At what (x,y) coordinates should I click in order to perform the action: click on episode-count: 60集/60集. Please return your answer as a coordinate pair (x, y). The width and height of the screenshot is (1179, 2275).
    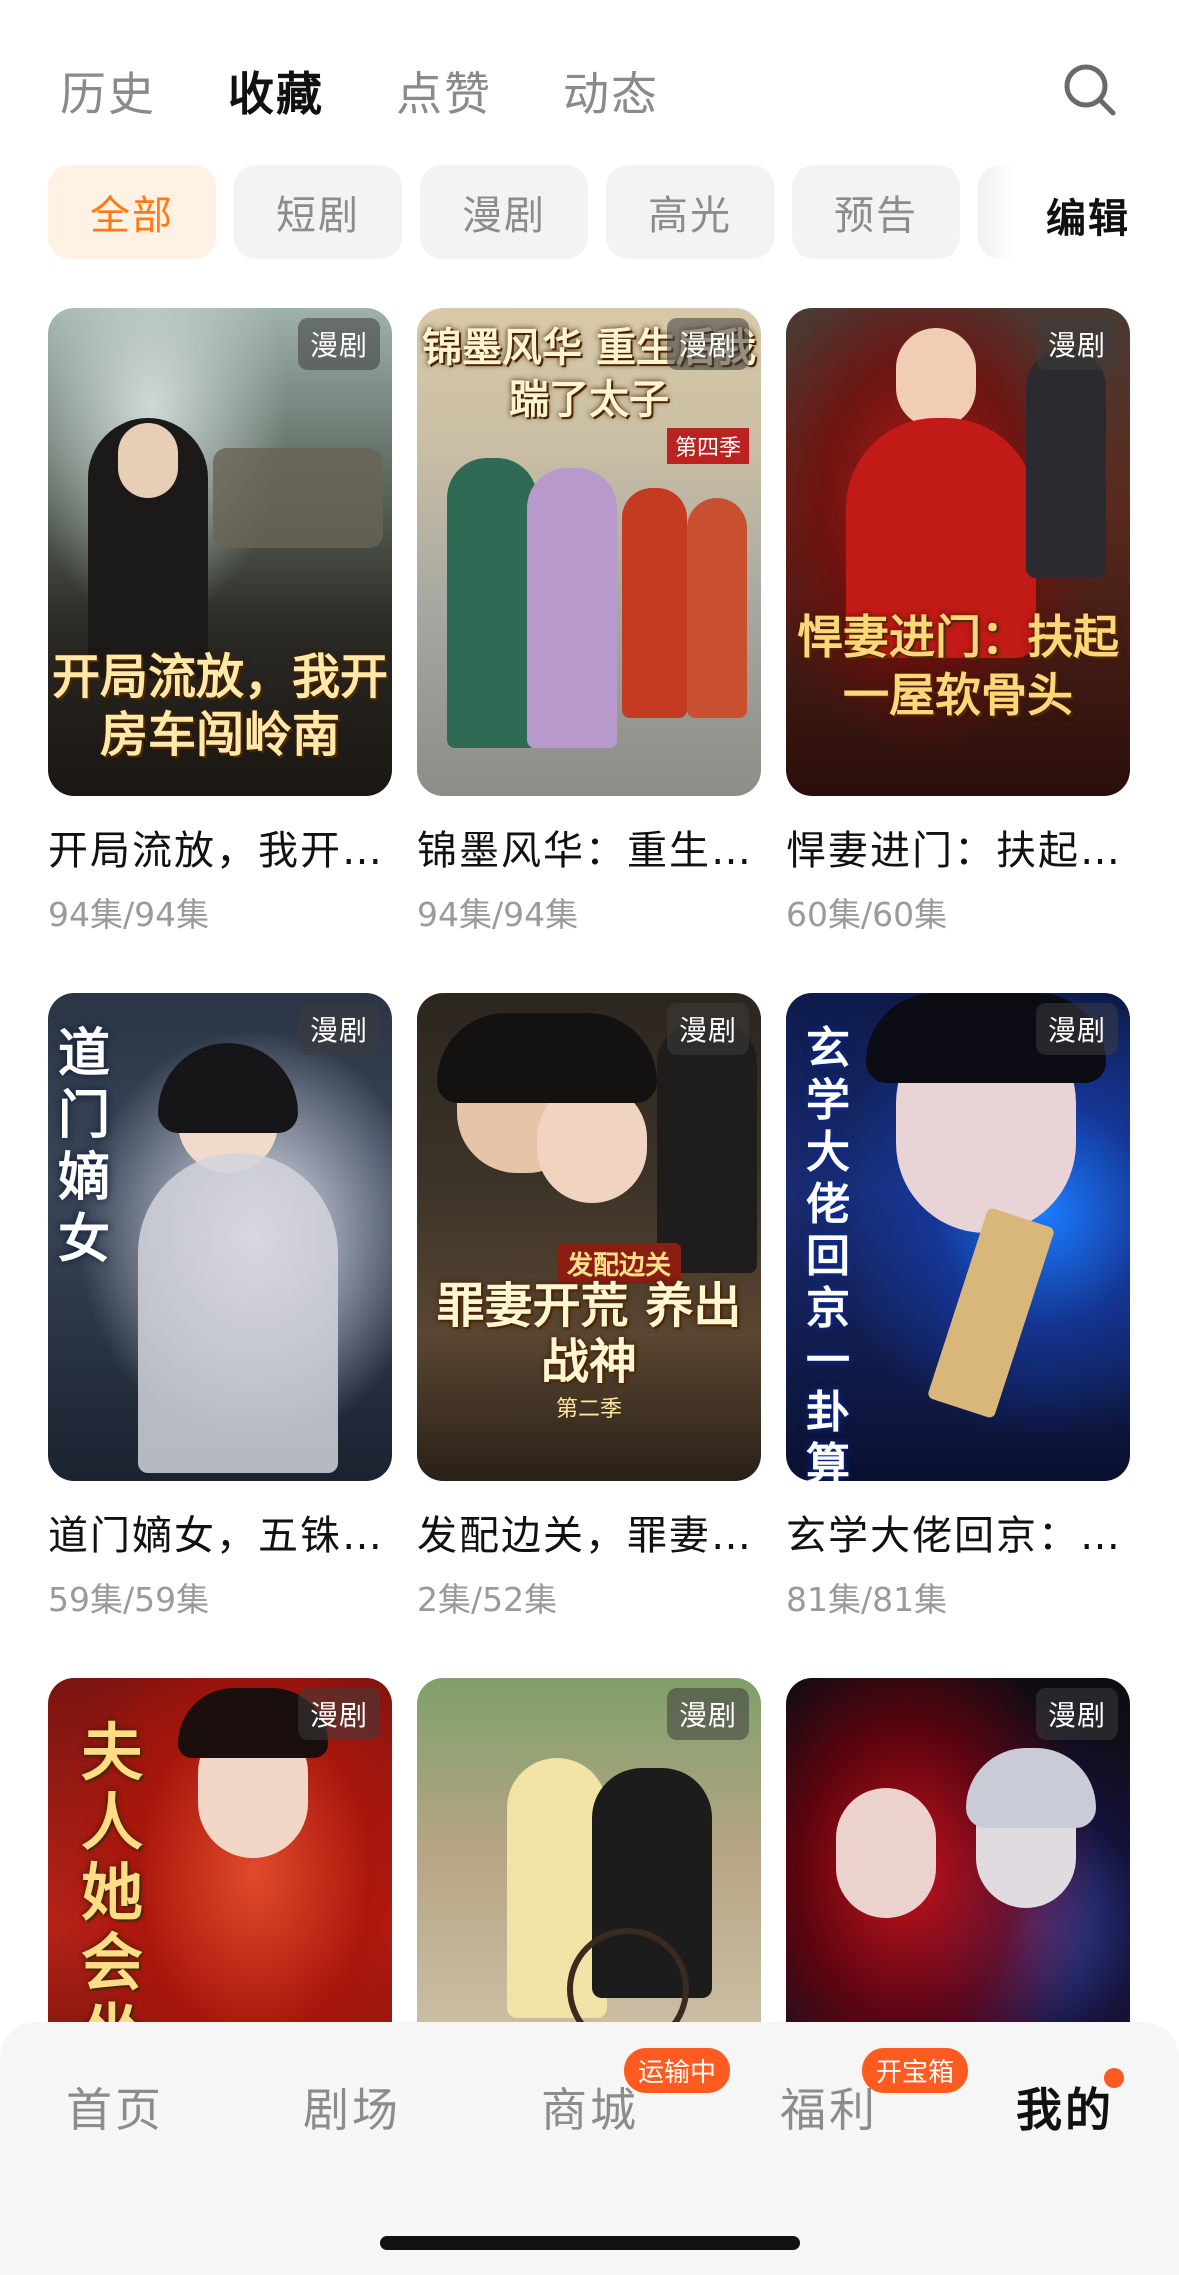
    Looking at the image, I should click on (867, 914).